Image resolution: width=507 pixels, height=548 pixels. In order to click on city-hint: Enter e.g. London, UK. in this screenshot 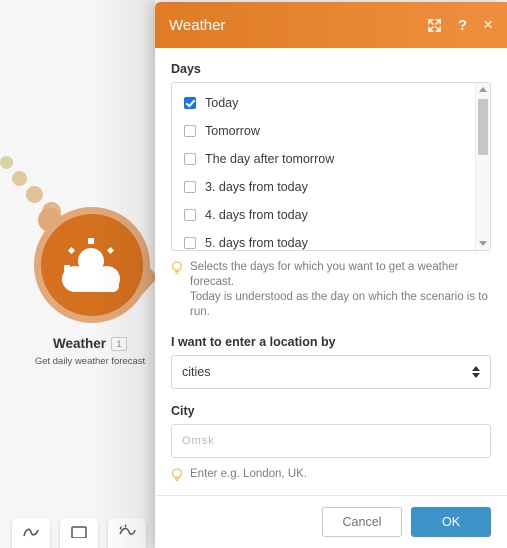, I will do `click(331, 475)`.